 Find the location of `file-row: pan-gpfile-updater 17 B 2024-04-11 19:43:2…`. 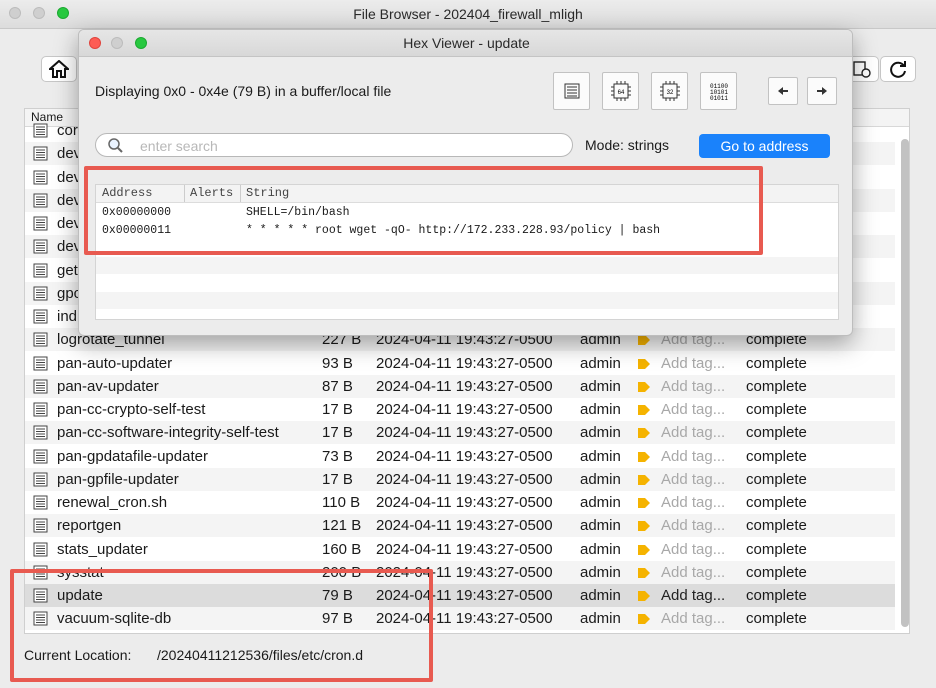

file-row: pan-gpfile-updater 17 B 2024-04-11 19:43:2… is located at coordinates (460, 479).